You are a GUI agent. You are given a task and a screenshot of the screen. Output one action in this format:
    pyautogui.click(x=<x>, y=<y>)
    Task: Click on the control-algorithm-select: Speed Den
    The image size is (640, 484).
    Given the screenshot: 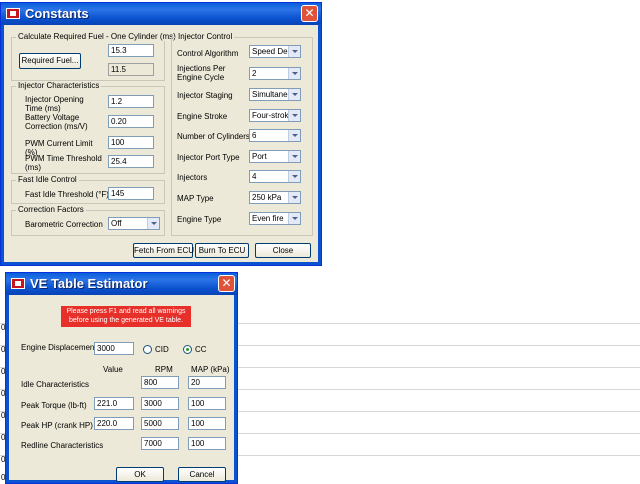 What is the action you would take?
    pyautogui.click(x=275, y=51)
    